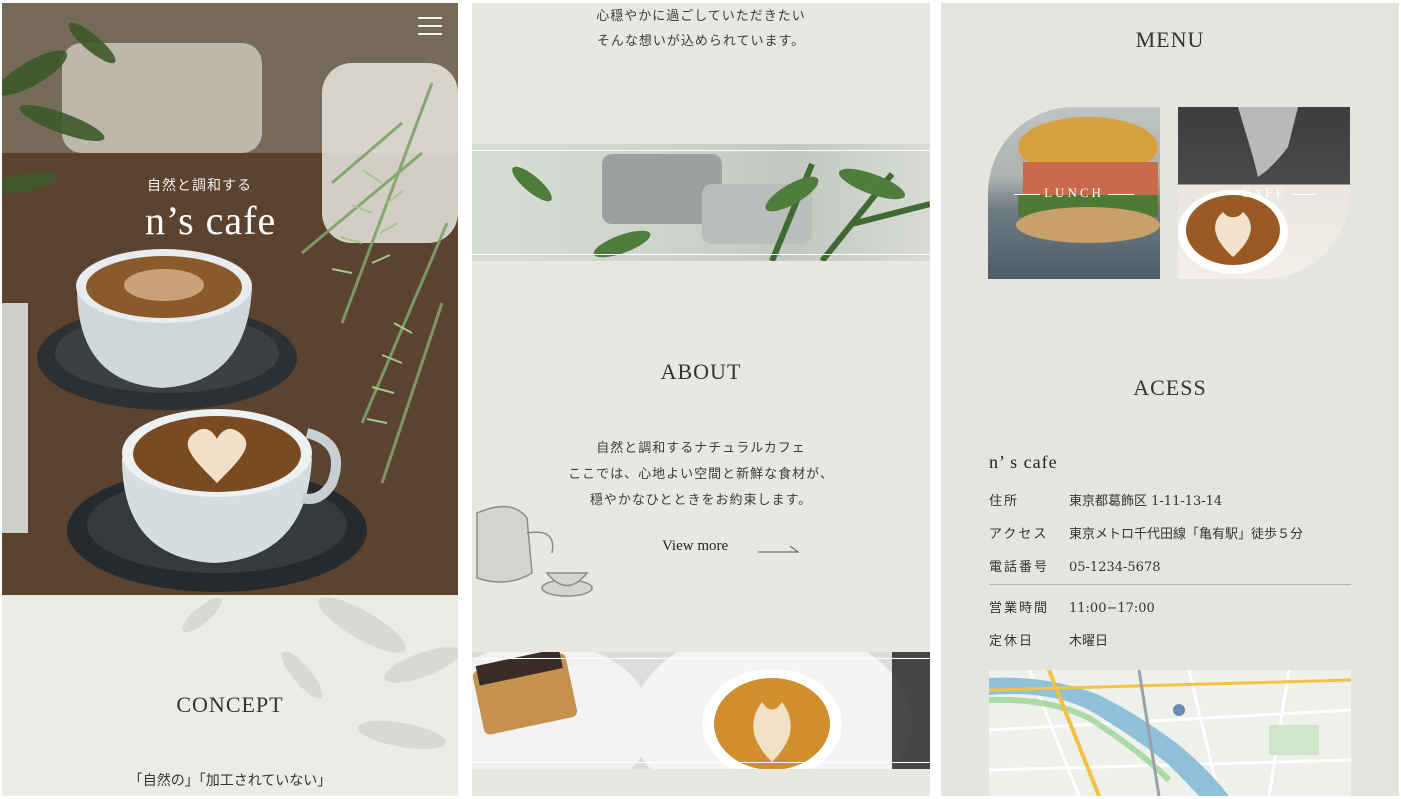 This screenshot has height=799, width=1401. Describe the element at coordinates (721, 207) in the screenshot. I see `interior-plants-illustration` at that location.